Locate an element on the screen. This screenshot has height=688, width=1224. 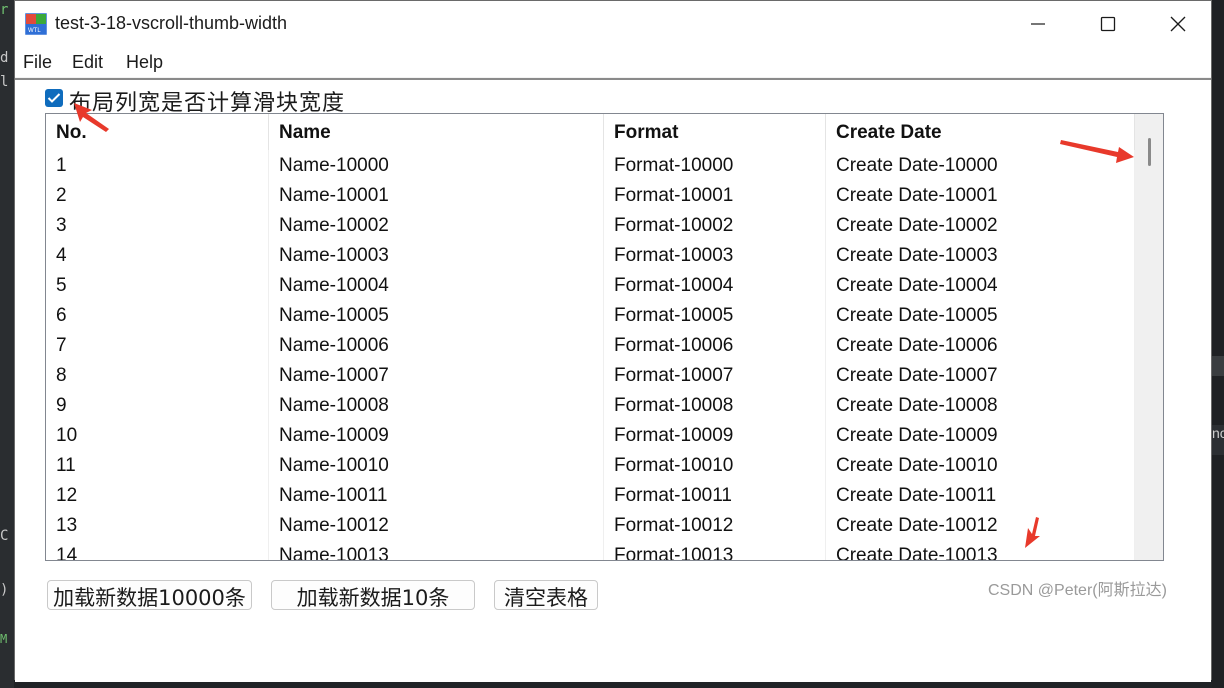
table-row: 5 Name-10004 Format-10004 Create Date-10004 is located at coordinates (590, 285).